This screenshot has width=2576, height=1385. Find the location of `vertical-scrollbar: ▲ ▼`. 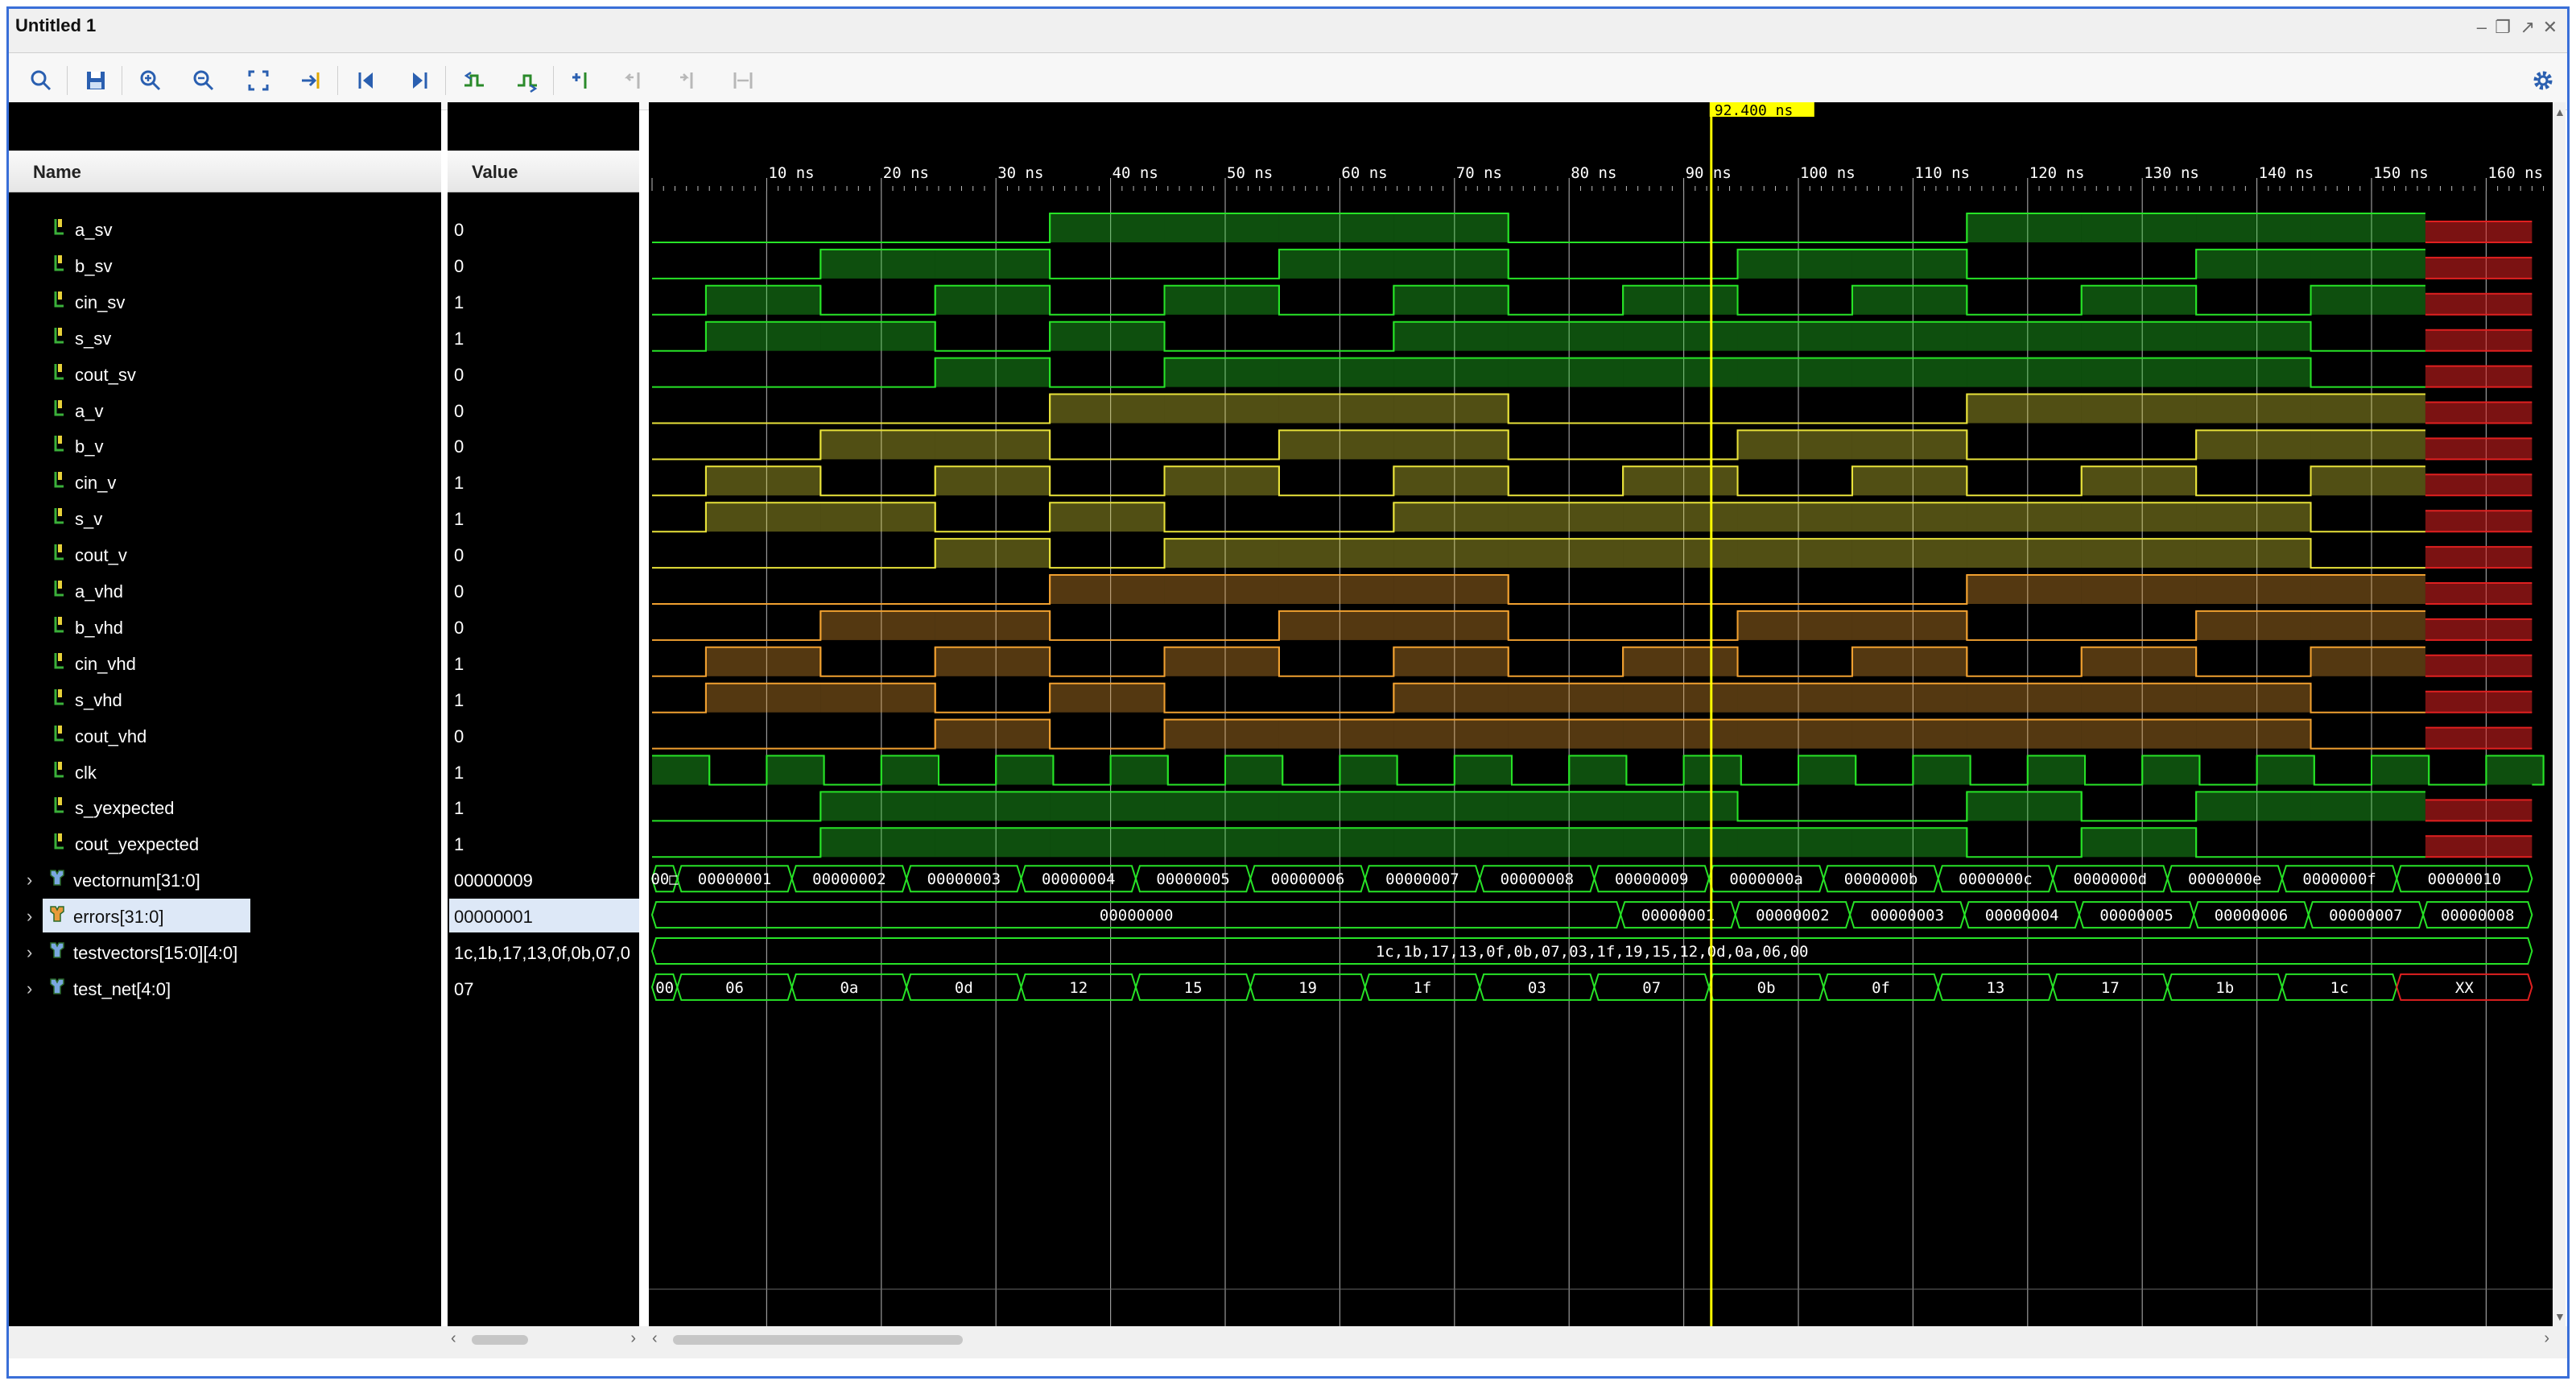

vertical-scrollbar: ▲ ▼ is located at coordinates (2559, 714).